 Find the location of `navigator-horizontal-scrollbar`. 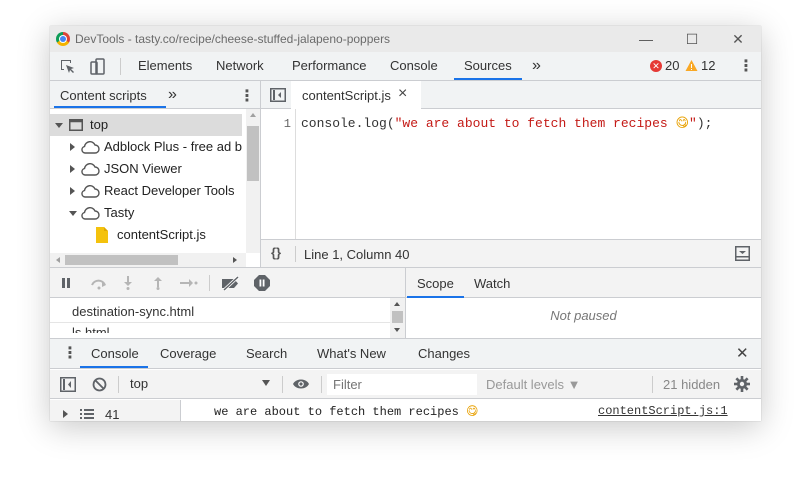

navigator-horizontal-scrollbar is located at coordinates (148, 260).